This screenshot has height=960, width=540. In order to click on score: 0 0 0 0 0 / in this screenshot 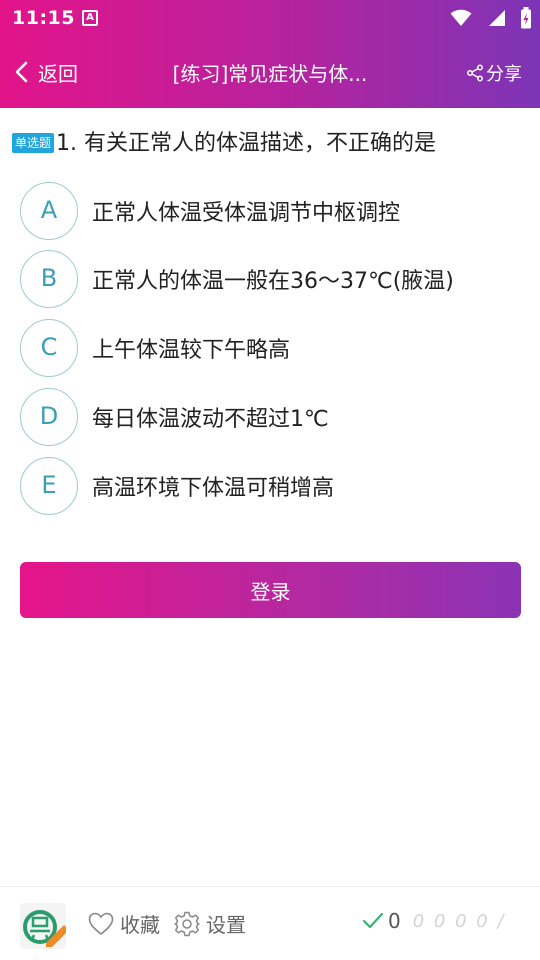, I will do `click(434, 921)`.